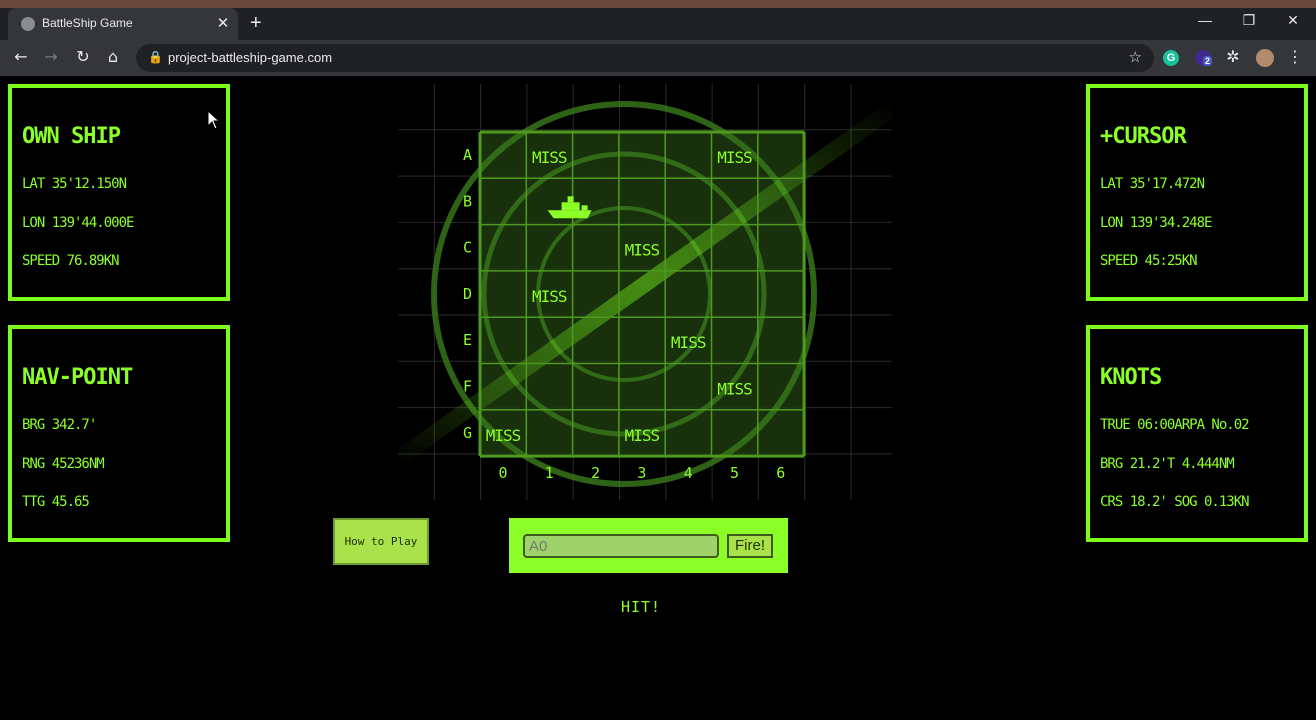  What do you see at coordinates (71, 261) in the screenshot?
I see `own-ship-speed: SPEED 76.89KN` at bounding box center [71, 261].